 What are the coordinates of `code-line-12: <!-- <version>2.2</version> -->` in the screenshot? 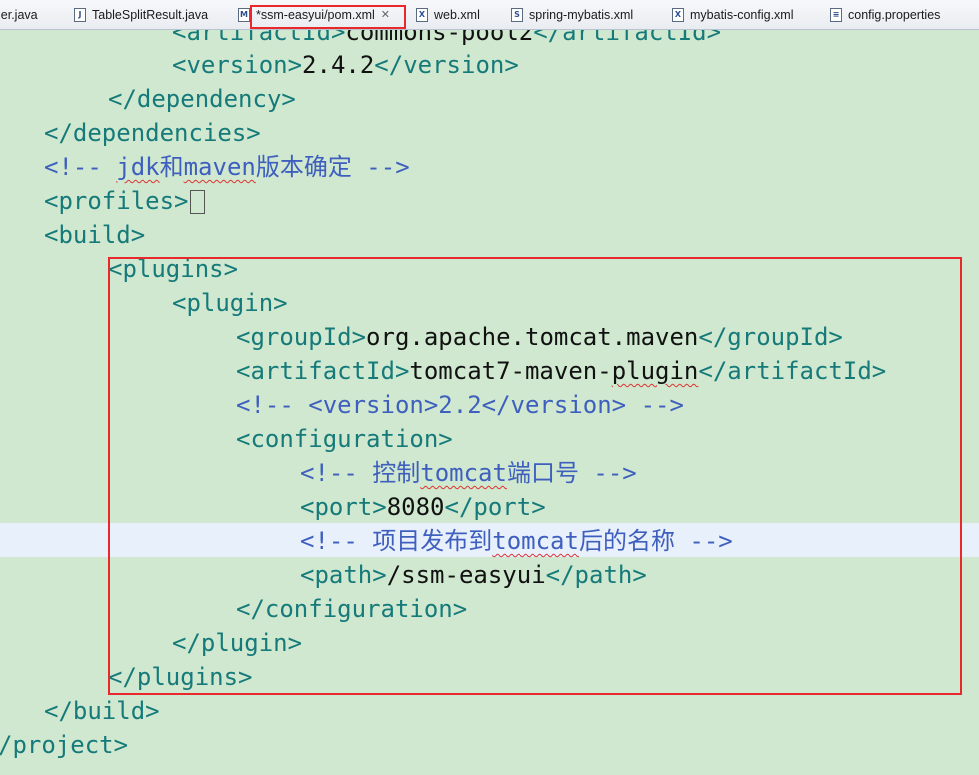 It's located at (460, 405).